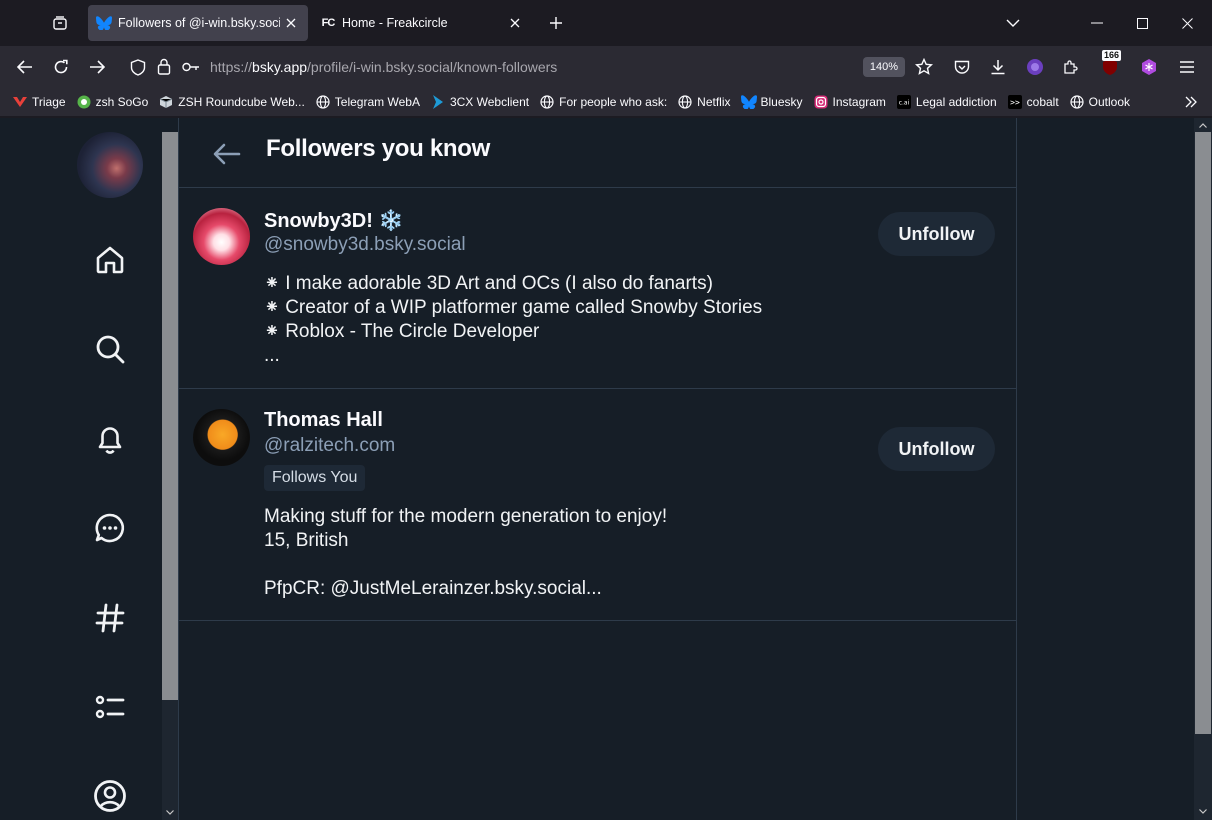  Describe the element at coordinates (884, 67) in the screenshot. I see `zoom-level: 140%` at that location.